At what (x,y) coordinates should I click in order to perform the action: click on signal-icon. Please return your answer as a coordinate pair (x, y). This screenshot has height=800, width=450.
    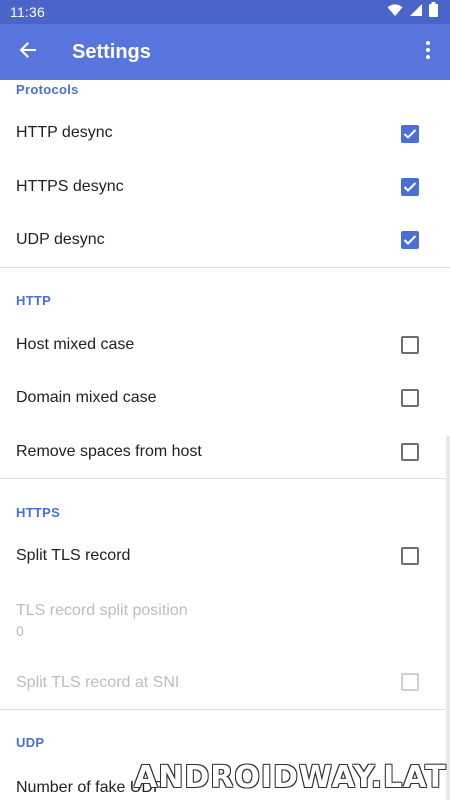
    Looking at the image, I should click on (416, 12).